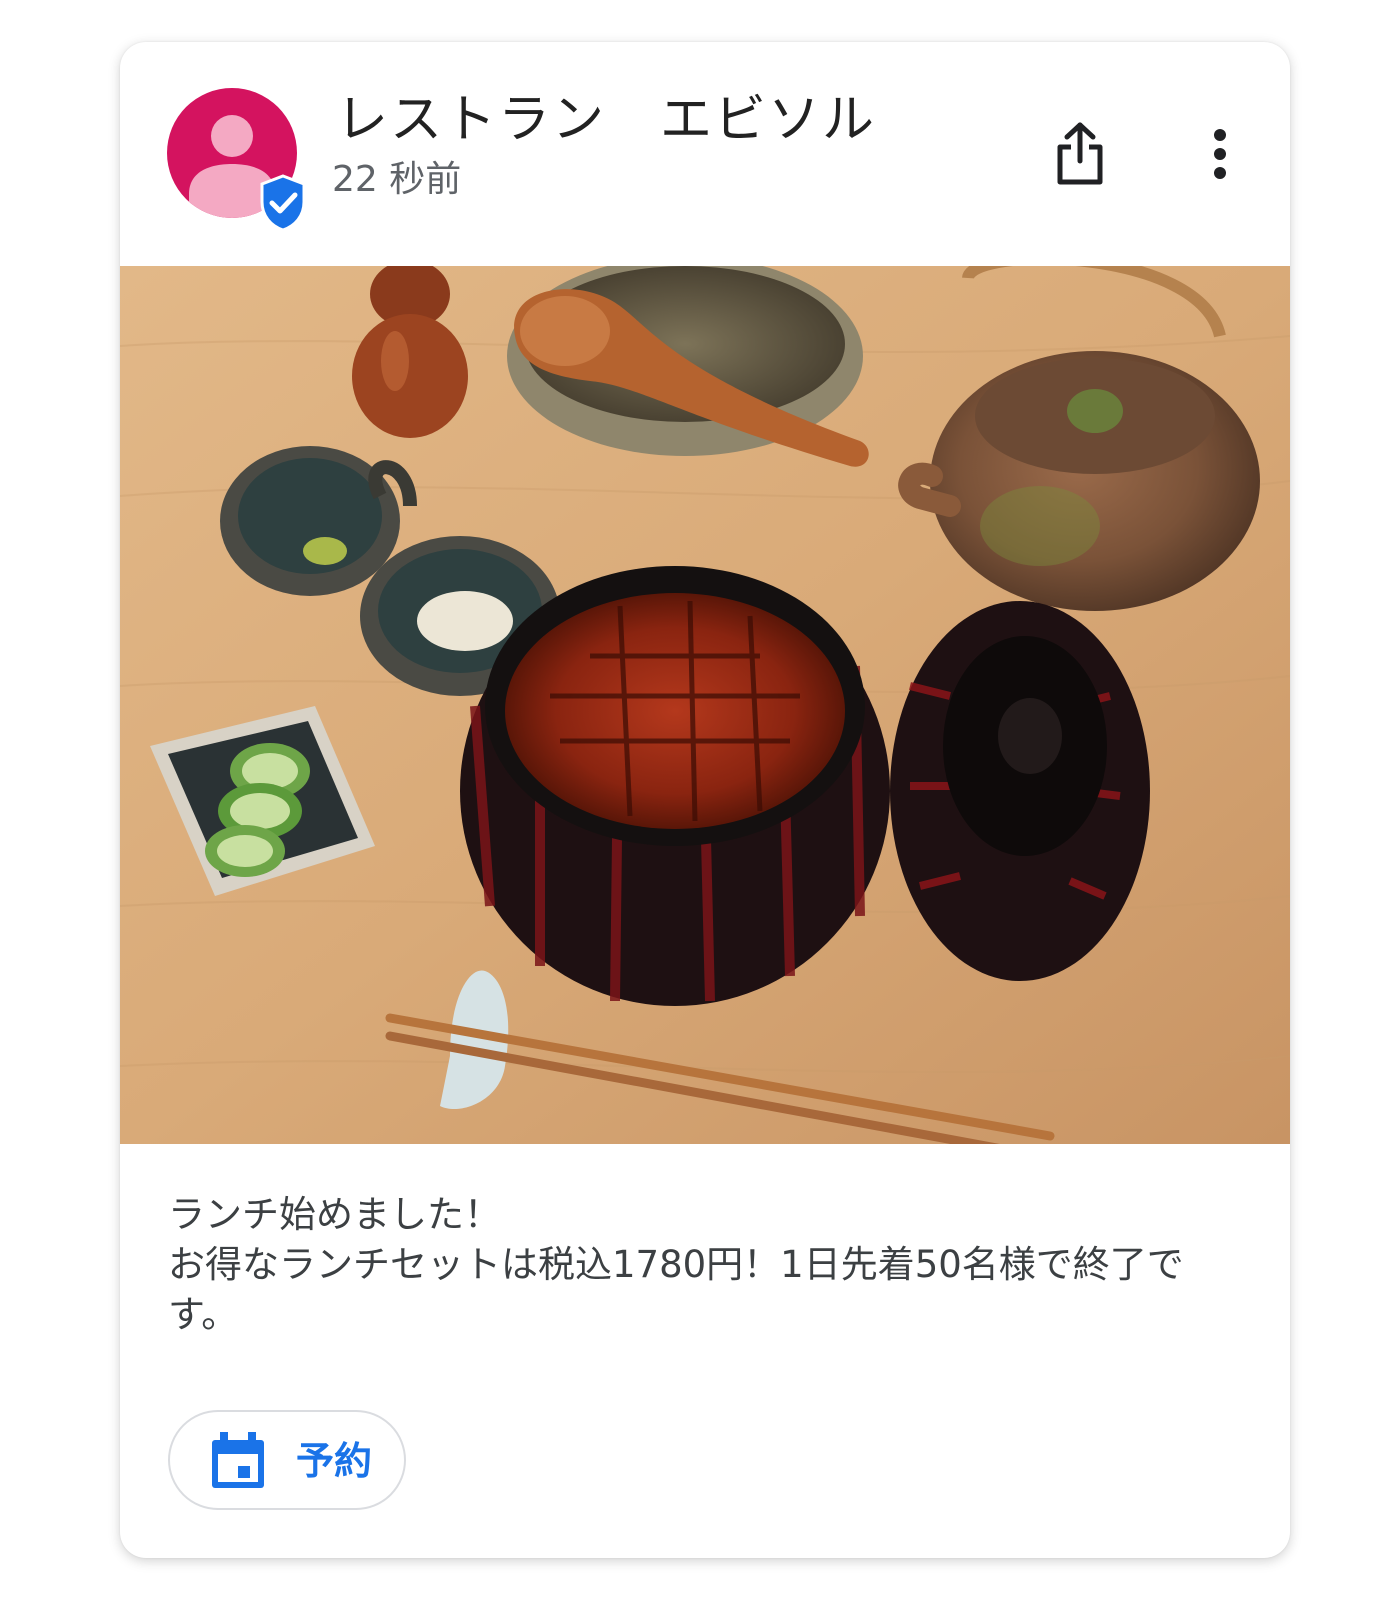  What do you see at coordinates (203, 1314) in the screenshot?
I see `post-text-line: す。` at bounding box center [203, 1314].